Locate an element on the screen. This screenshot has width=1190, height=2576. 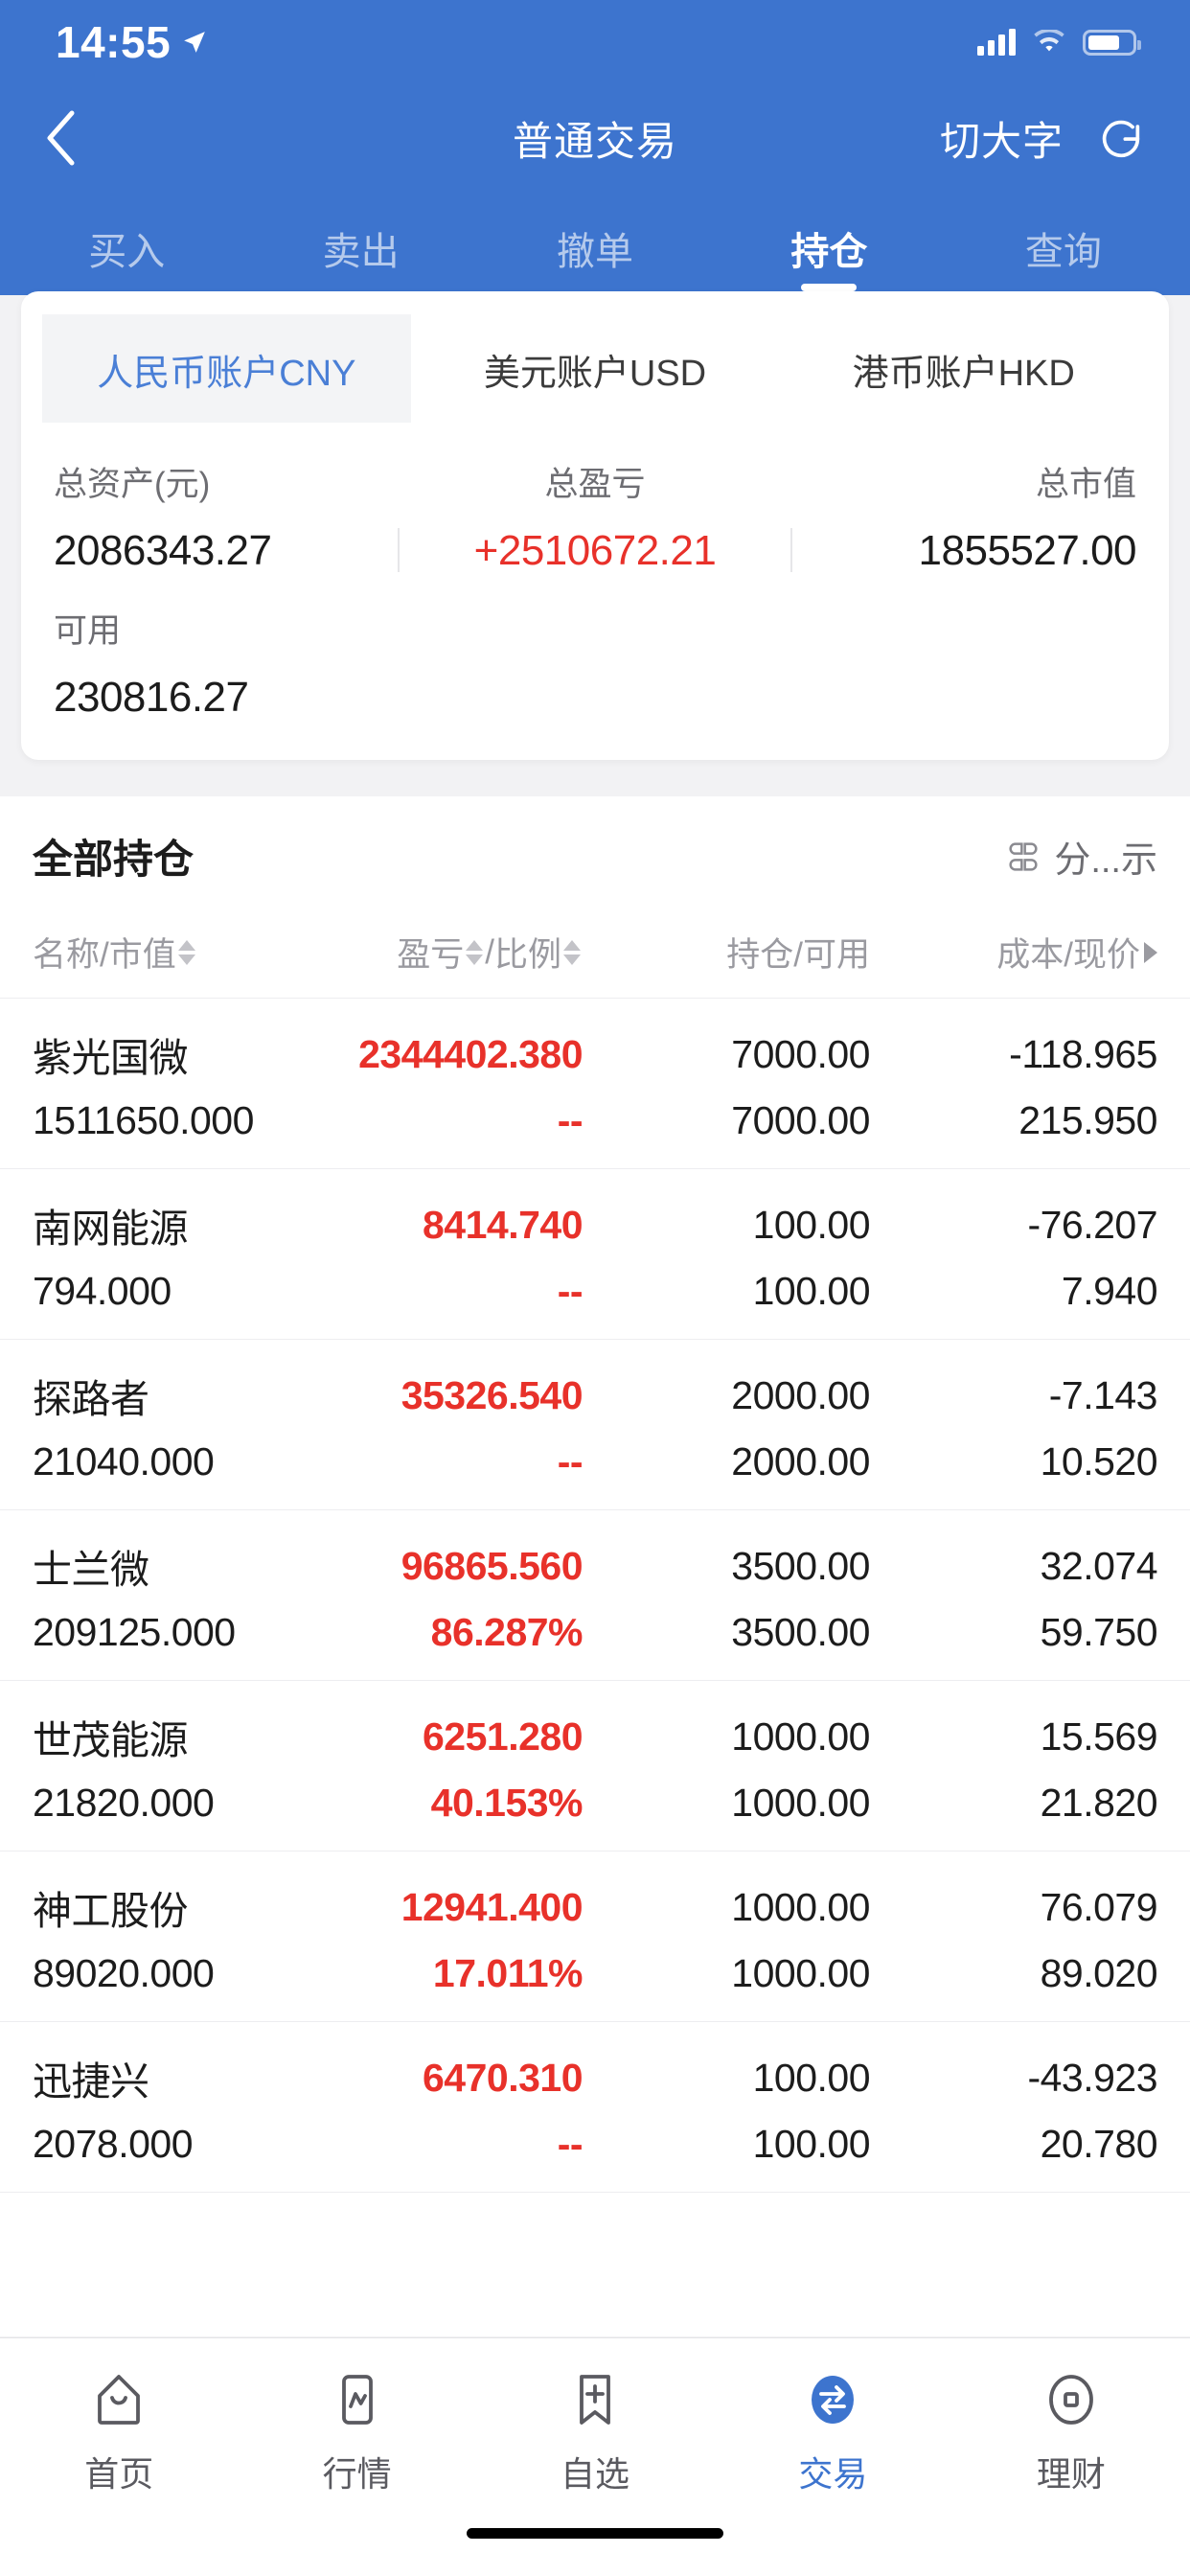
row-pnl: 8414.740 is located at coordinates (503, 1224).